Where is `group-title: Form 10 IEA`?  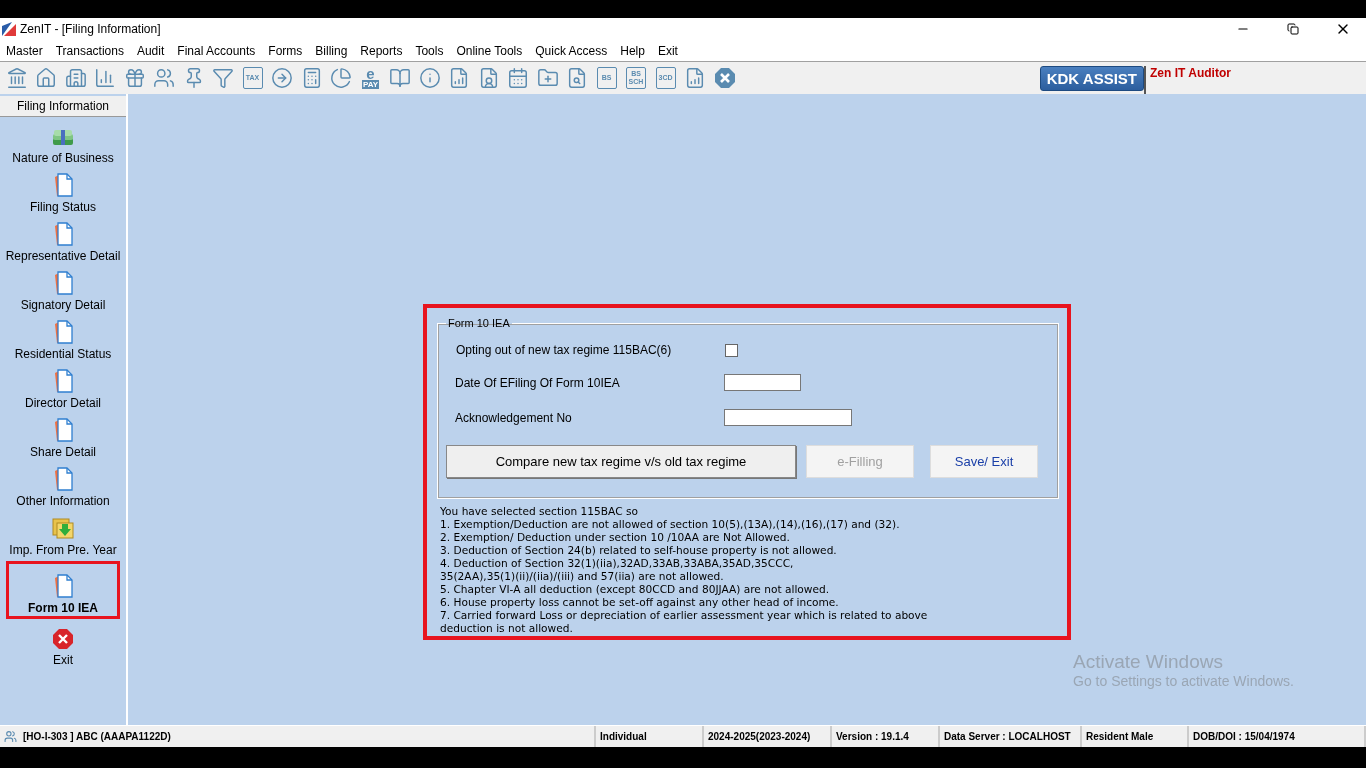 group-title: Form 10 IEA is located at coordinates (479, 323).